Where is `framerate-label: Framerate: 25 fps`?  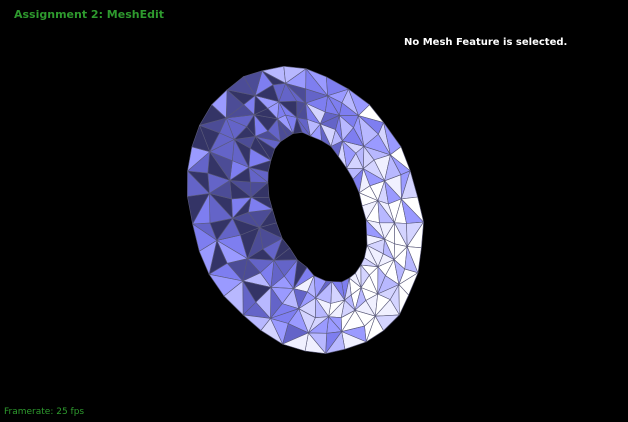
framerate-label: Framerate: 25 fps is located at coordinates (44, 412).